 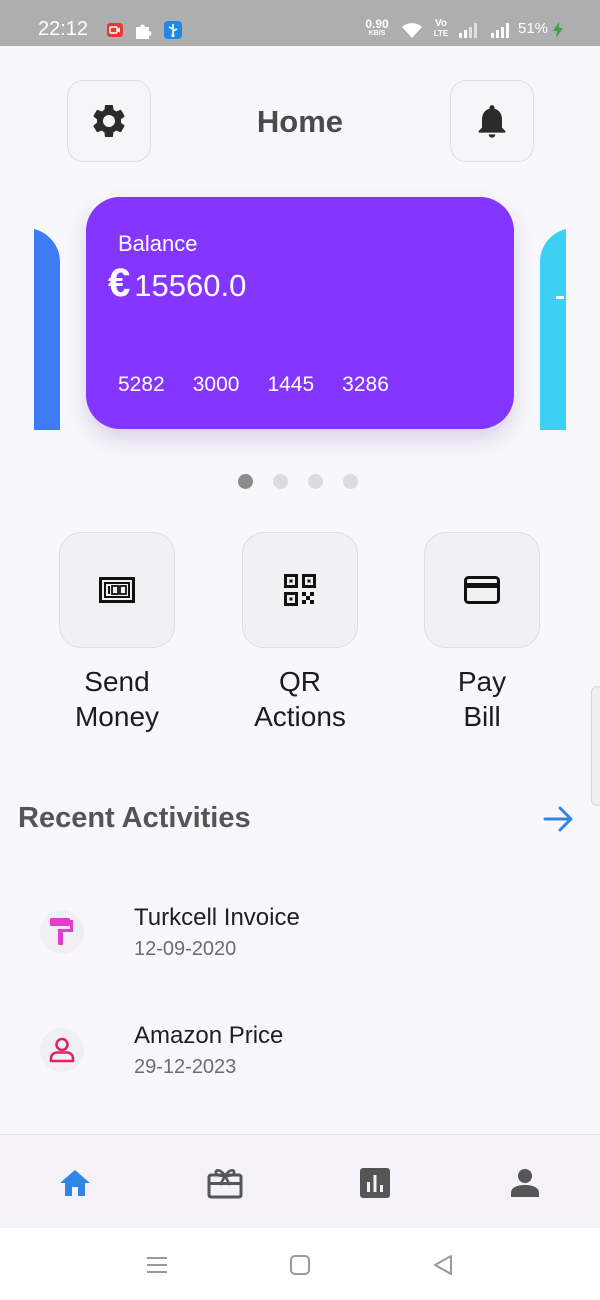 I want to click on card-number-group: 3286, so click(x=365, y=384).